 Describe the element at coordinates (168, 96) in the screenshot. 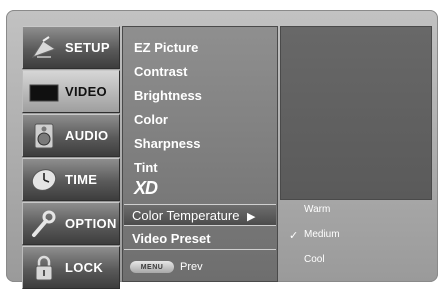

I see `submenu-item-brightness: Brightness` at that location.